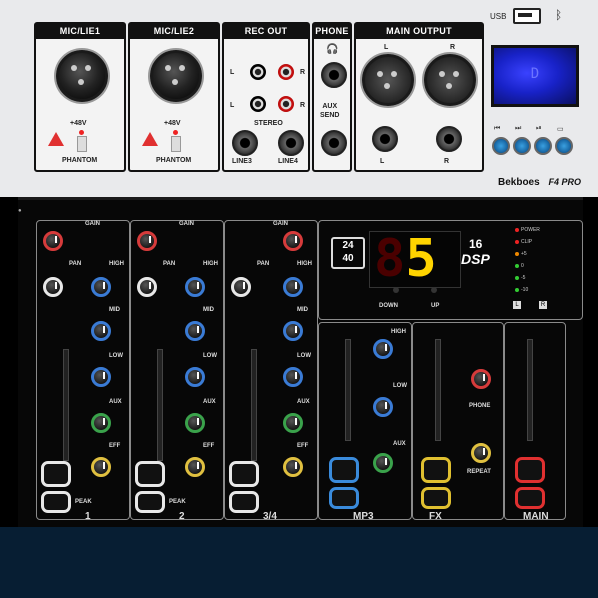  Describe the element at coordinates (56, 474) in the screenshot. I see `channel-1-mute-button` at that location.